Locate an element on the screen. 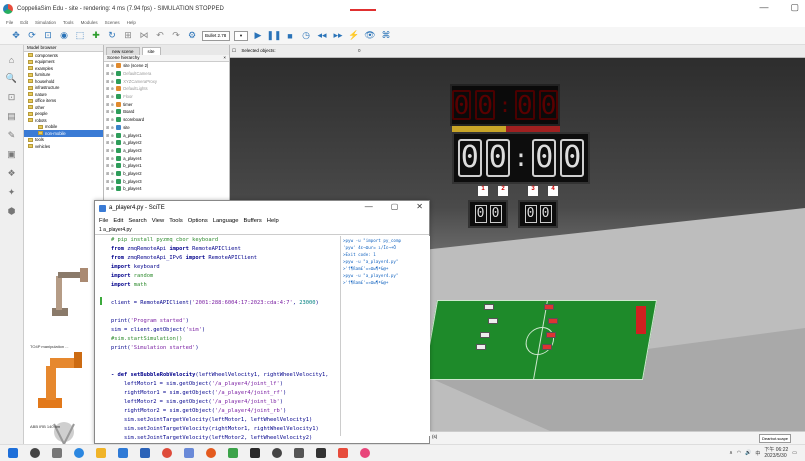  browser-icon is located at coordinates (365, 453).